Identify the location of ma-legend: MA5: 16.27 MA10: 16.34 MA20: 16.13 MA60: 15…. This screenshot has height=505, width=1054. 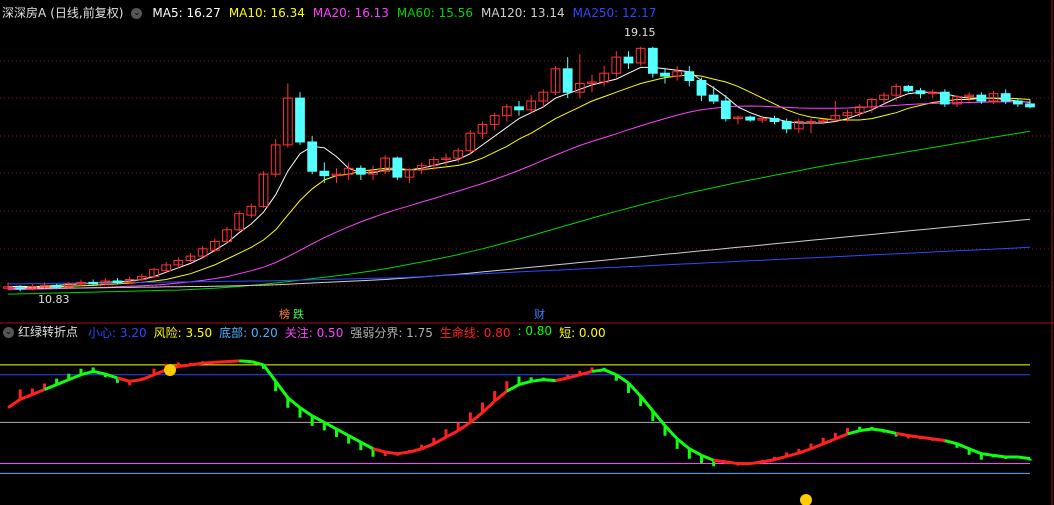
(404, 13).